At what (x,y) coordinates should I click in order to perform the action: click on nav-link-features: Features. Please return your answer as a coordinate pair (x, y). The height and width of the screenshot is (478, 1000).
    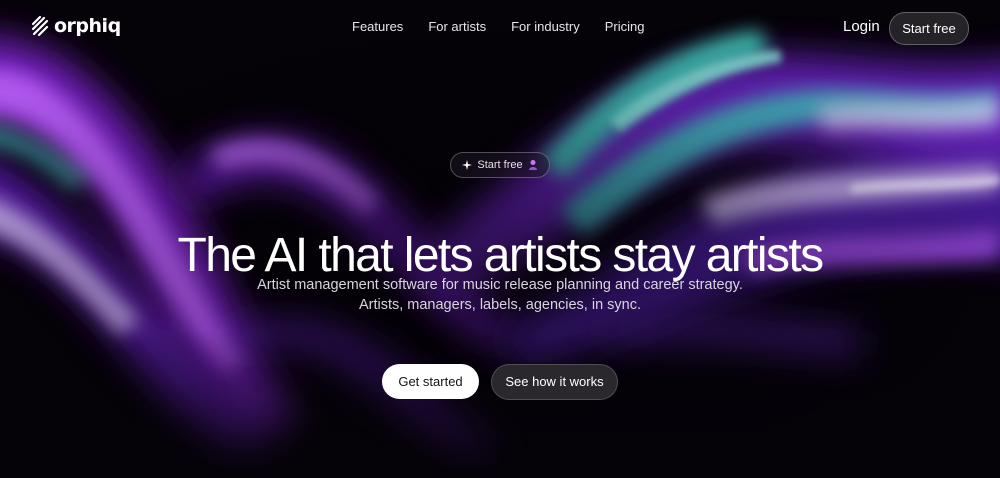
    Looking at the image, I should click on (377, 27).